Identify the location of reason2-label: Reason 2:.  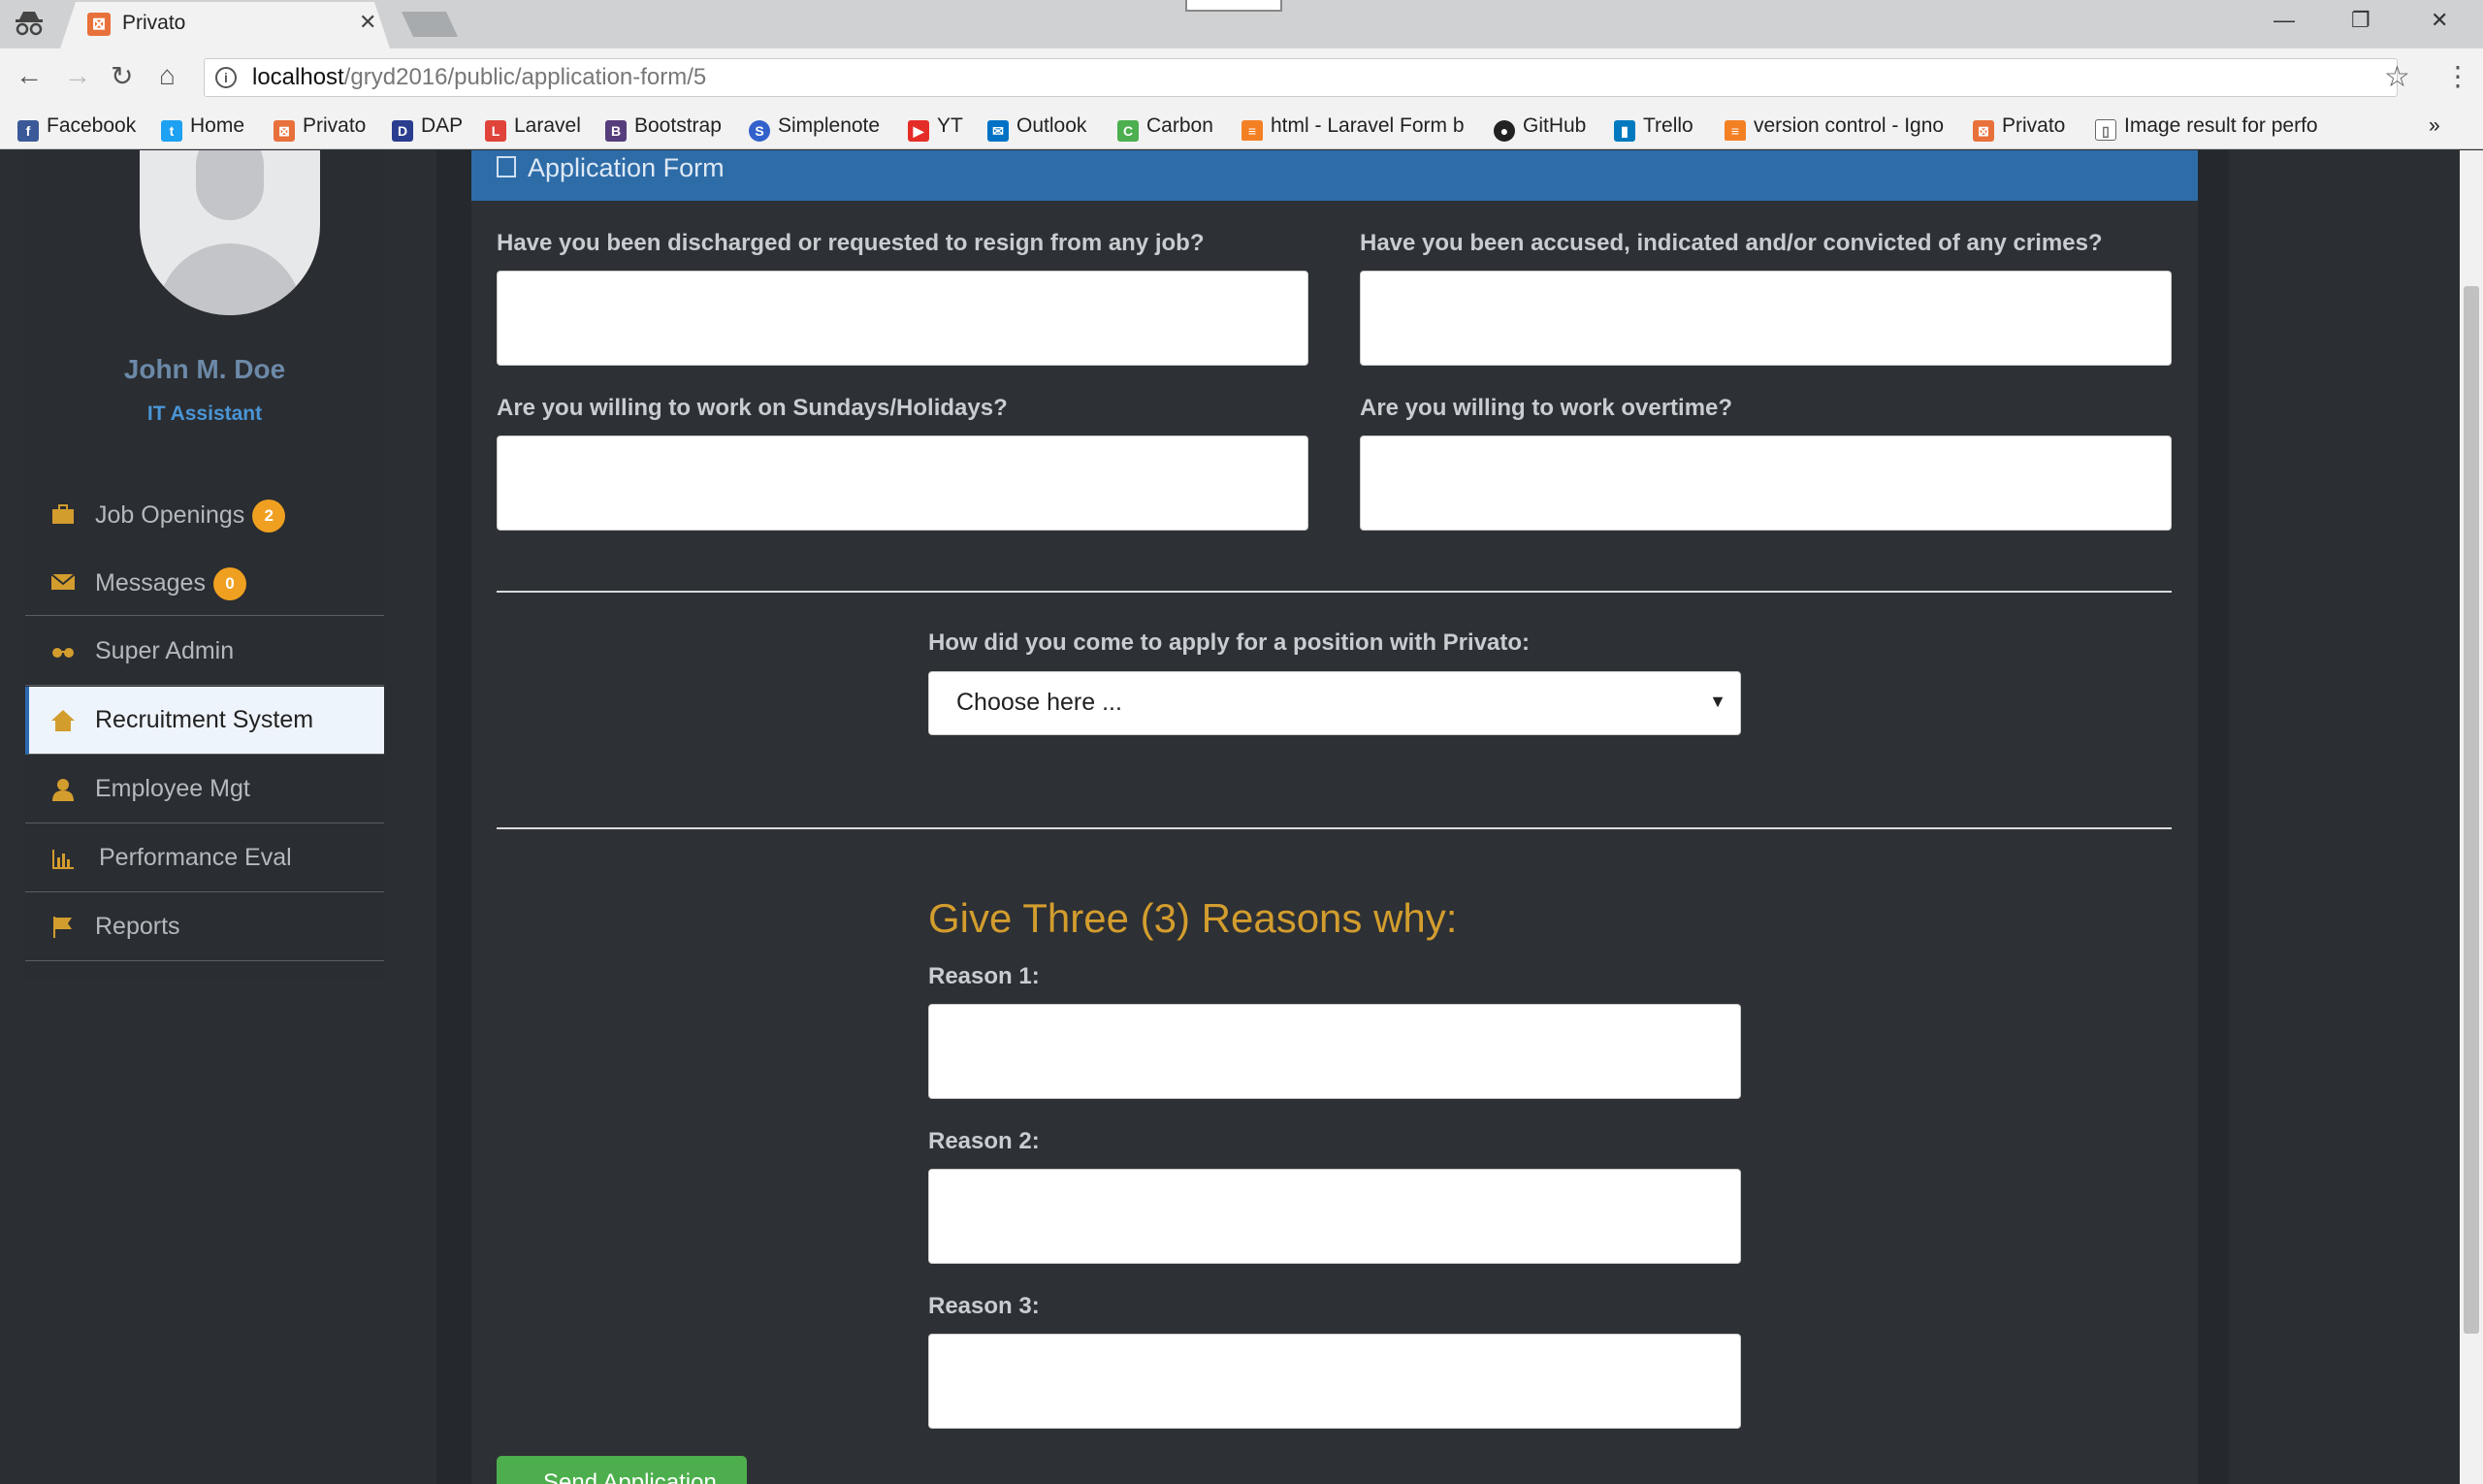
(984, 1141).